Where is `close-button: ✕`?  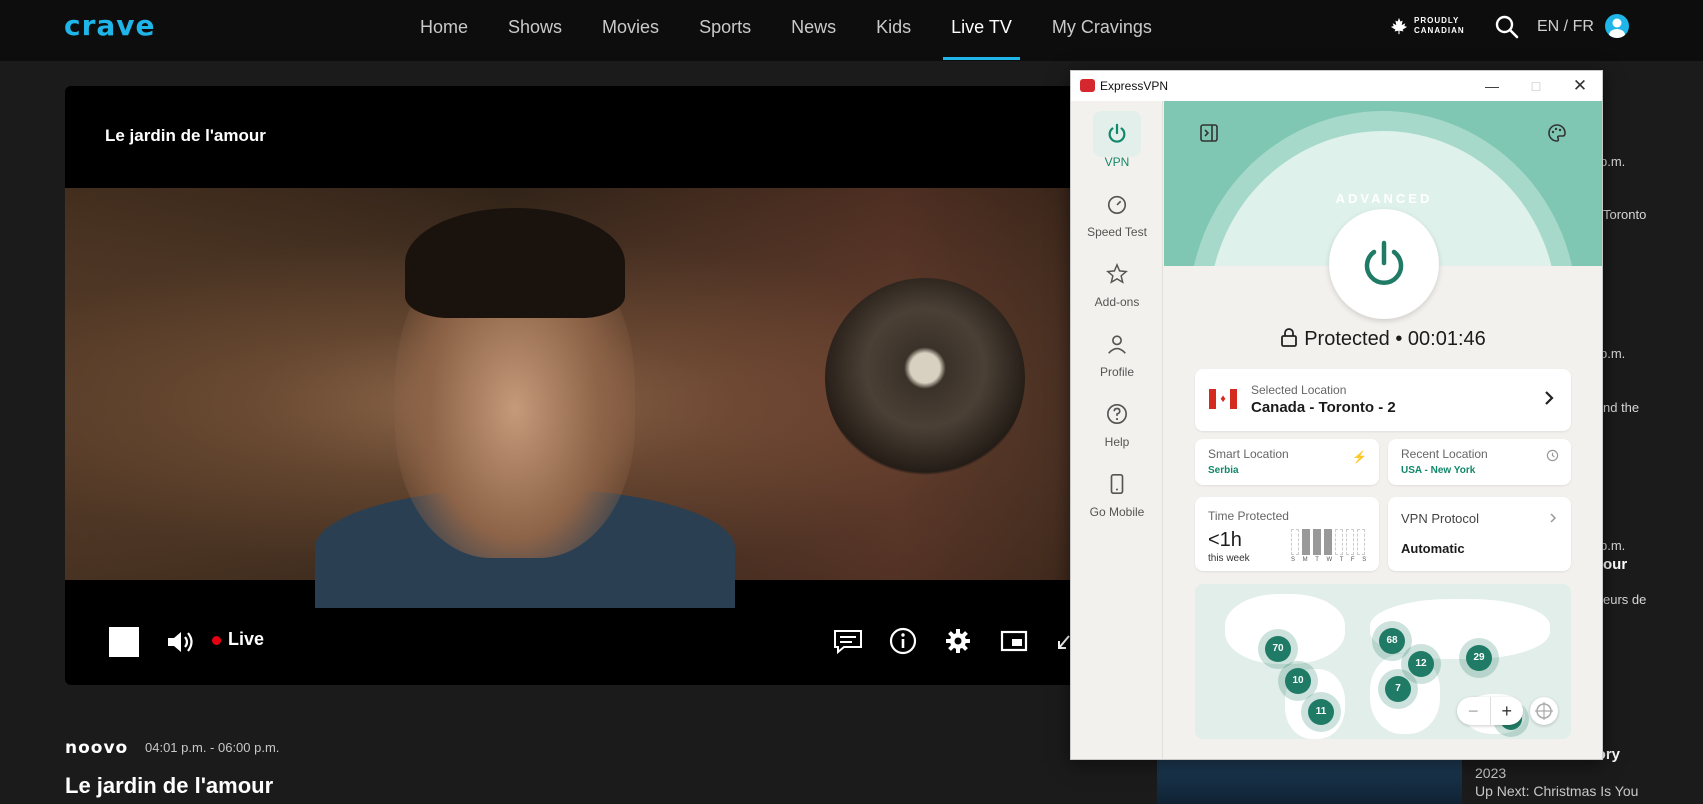 close-button: ✕ is located at coordinates (1580, 86).